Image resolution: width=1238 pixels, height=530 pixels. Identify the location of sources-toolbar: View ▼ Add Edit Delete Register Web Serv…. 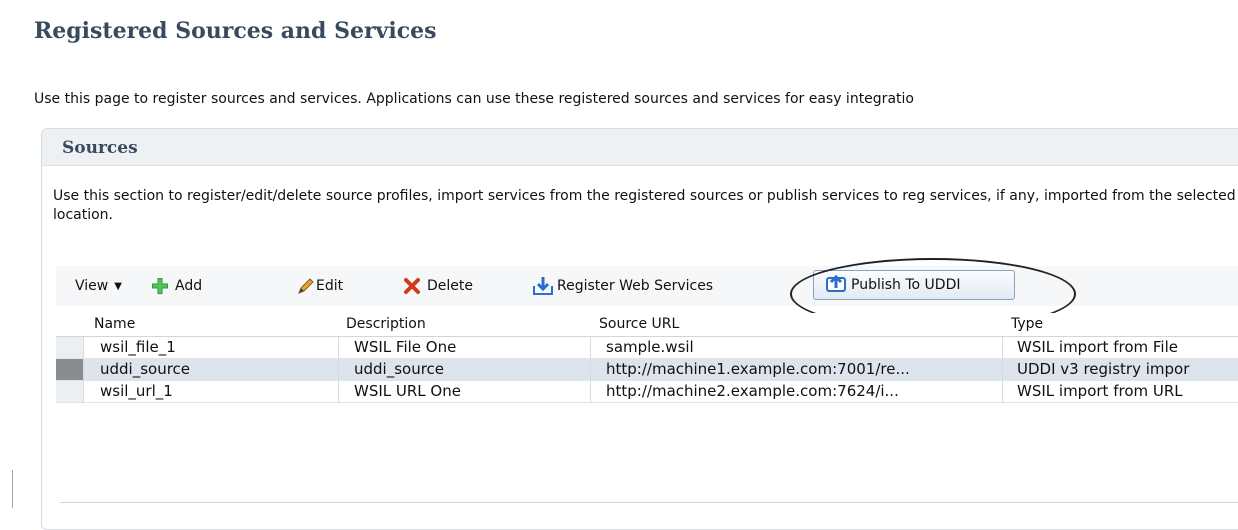
(647, 286).